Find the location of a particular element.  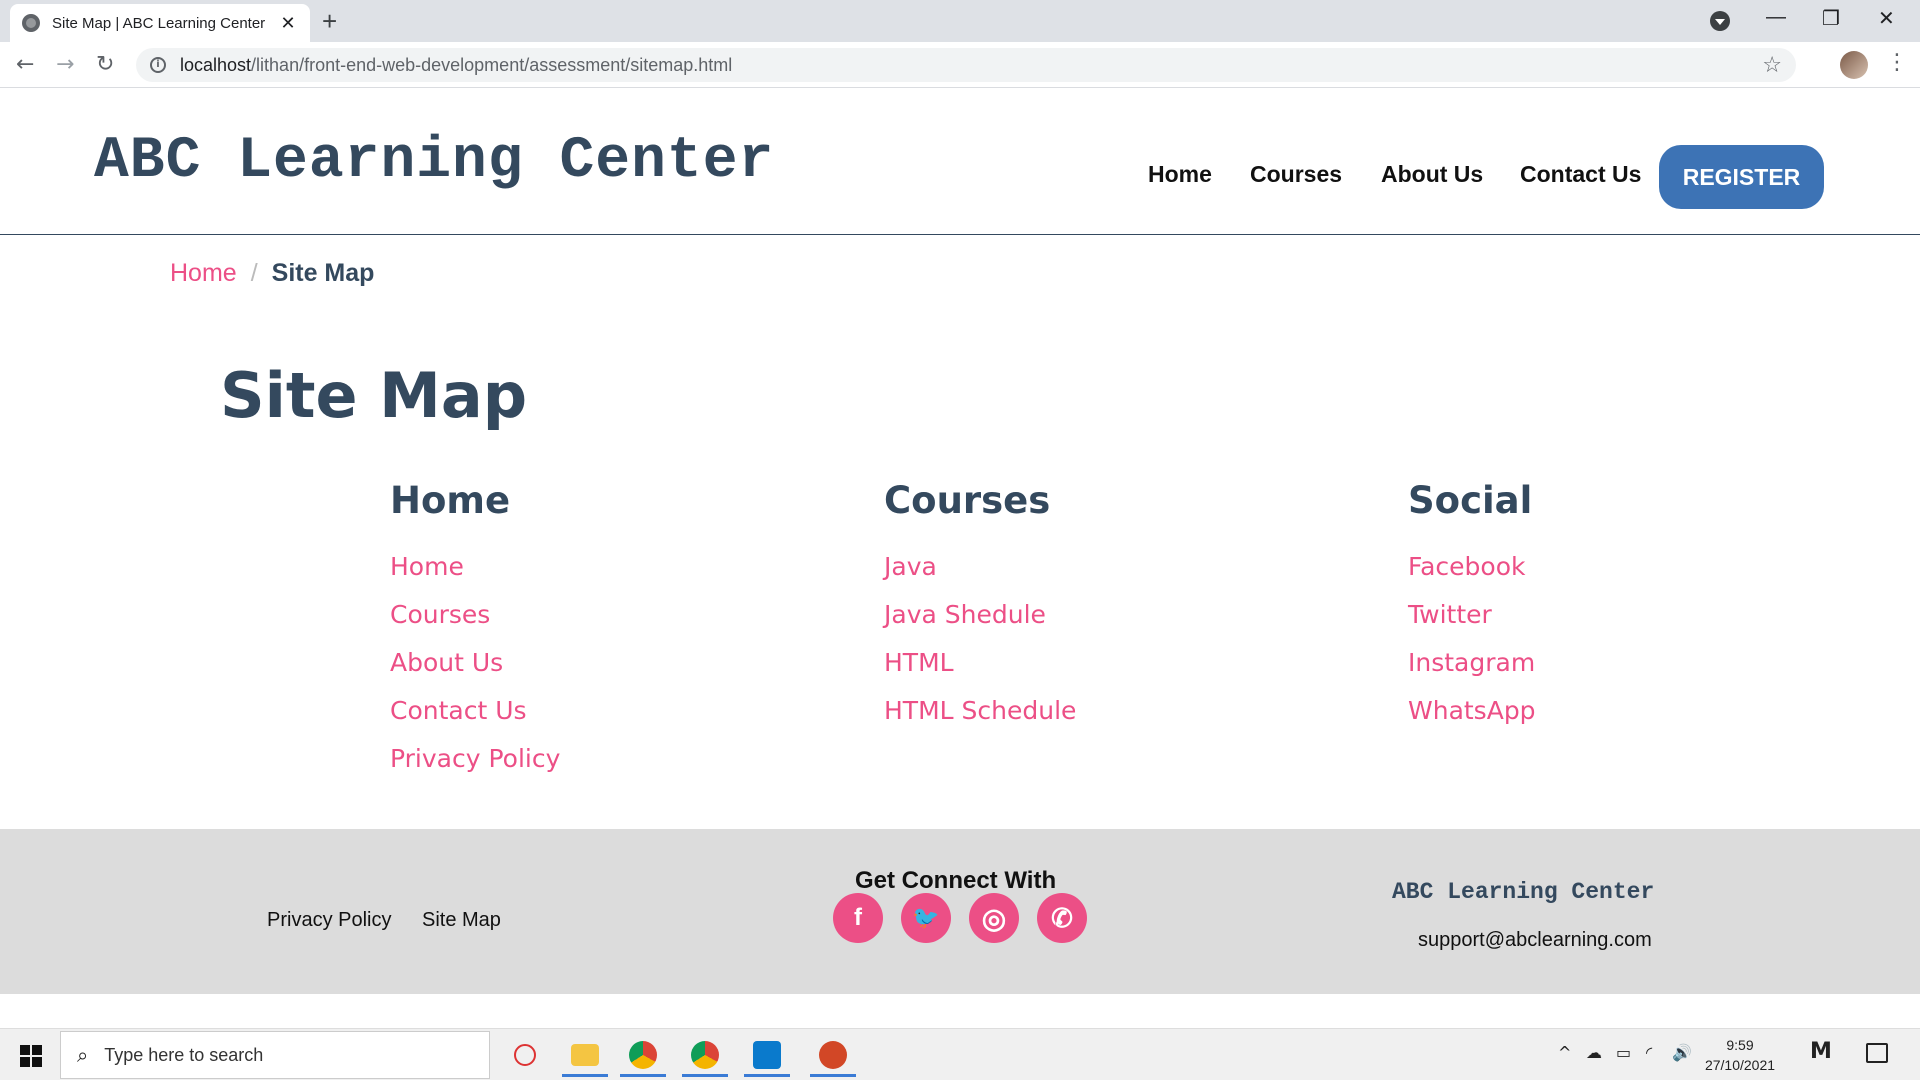

footer-email: support@abclearning.com is located at coordinates (1535, 940).